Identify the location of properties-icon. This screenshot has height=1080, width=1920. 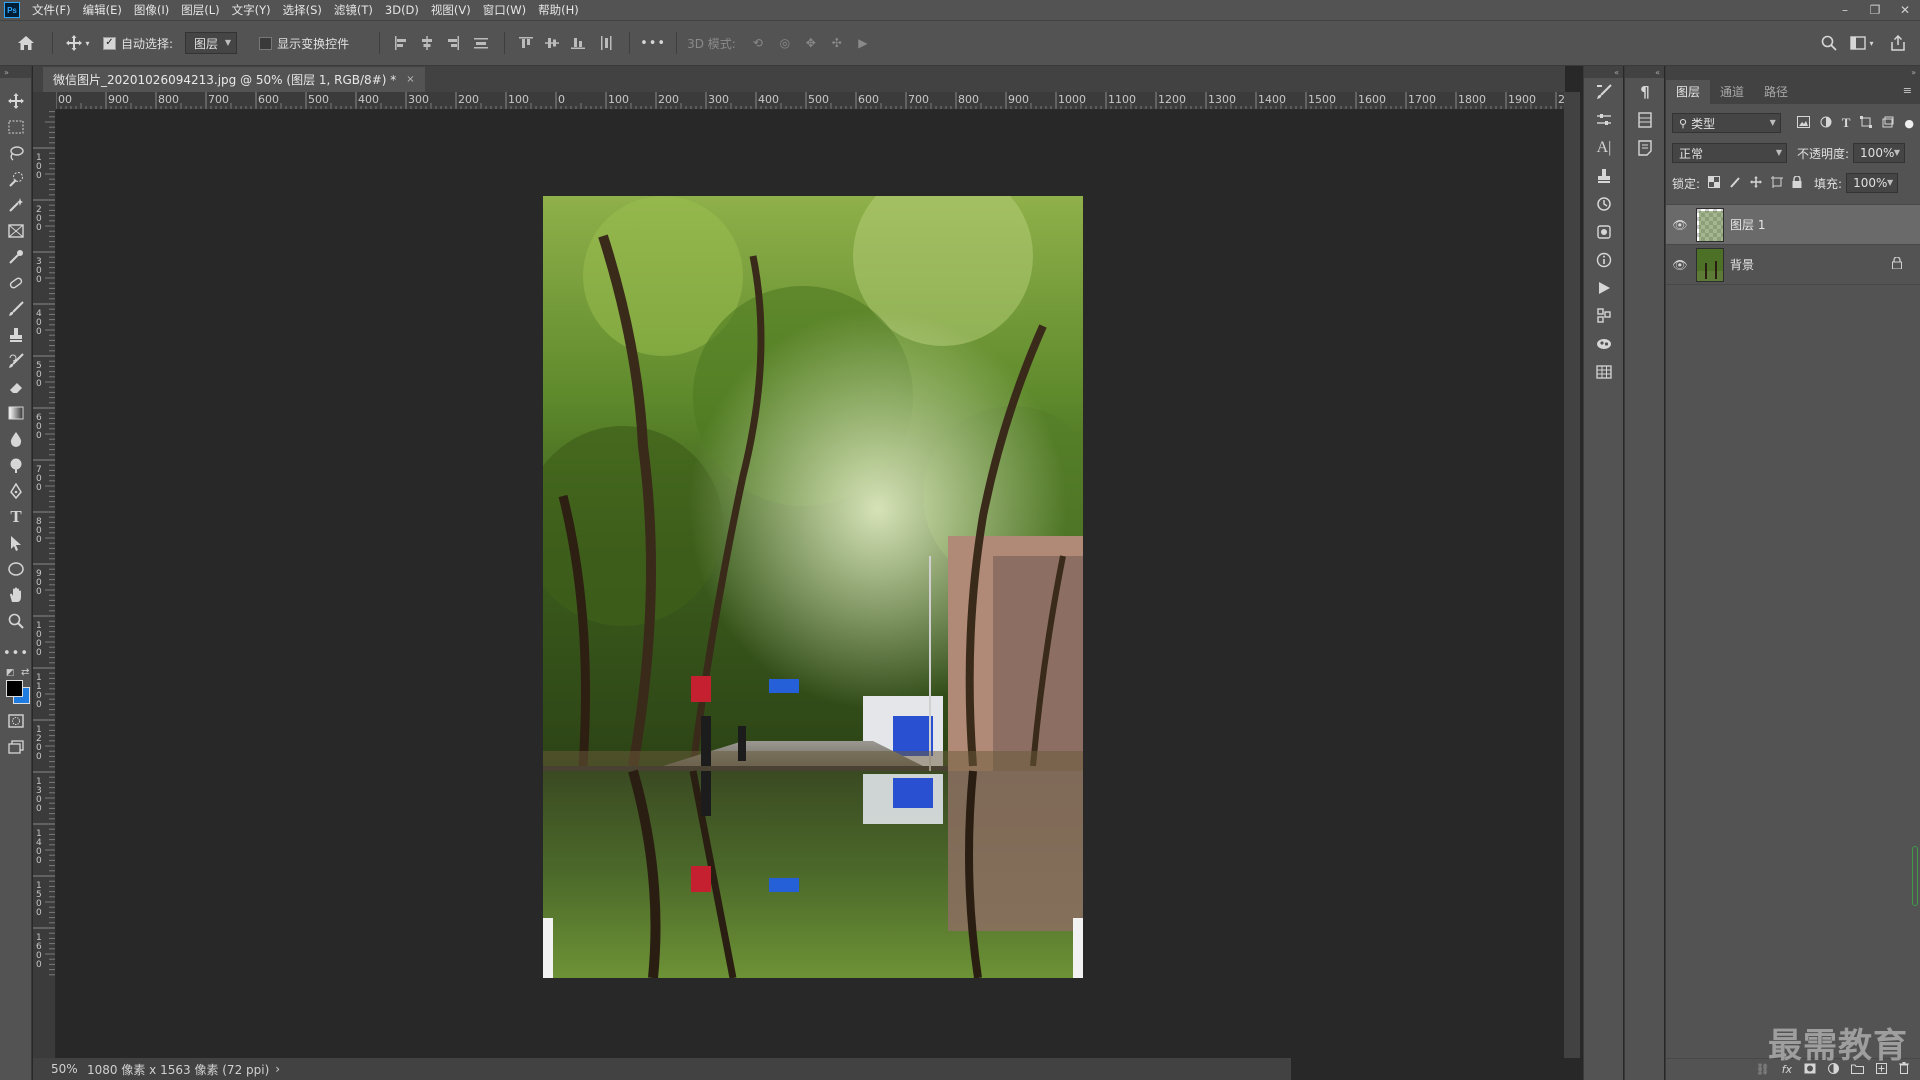
(1604, 316).